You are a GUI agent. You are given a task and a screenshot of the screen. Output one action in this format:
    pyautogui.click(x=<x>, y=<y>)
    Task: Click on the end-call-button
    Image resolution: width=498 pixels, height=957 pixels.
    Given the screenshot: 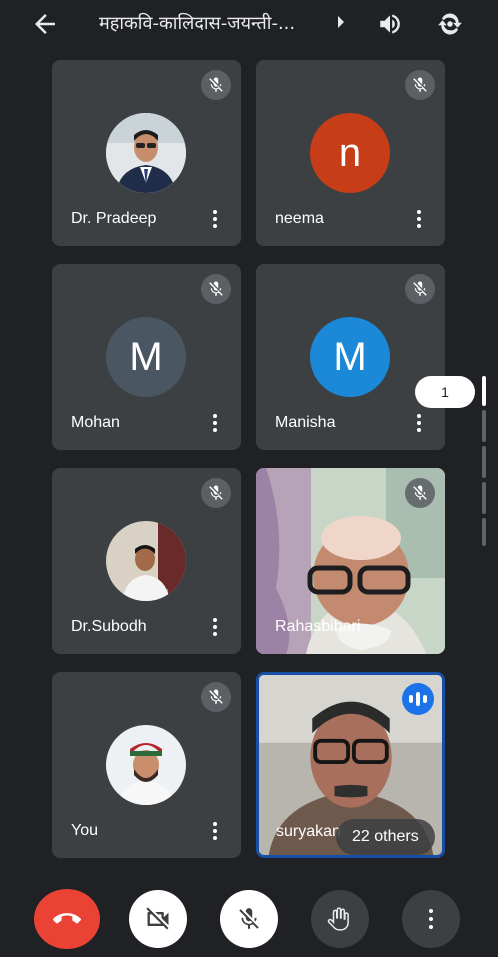 What is the action you would take?
    pyautogui.click(x=67, y=919)
    